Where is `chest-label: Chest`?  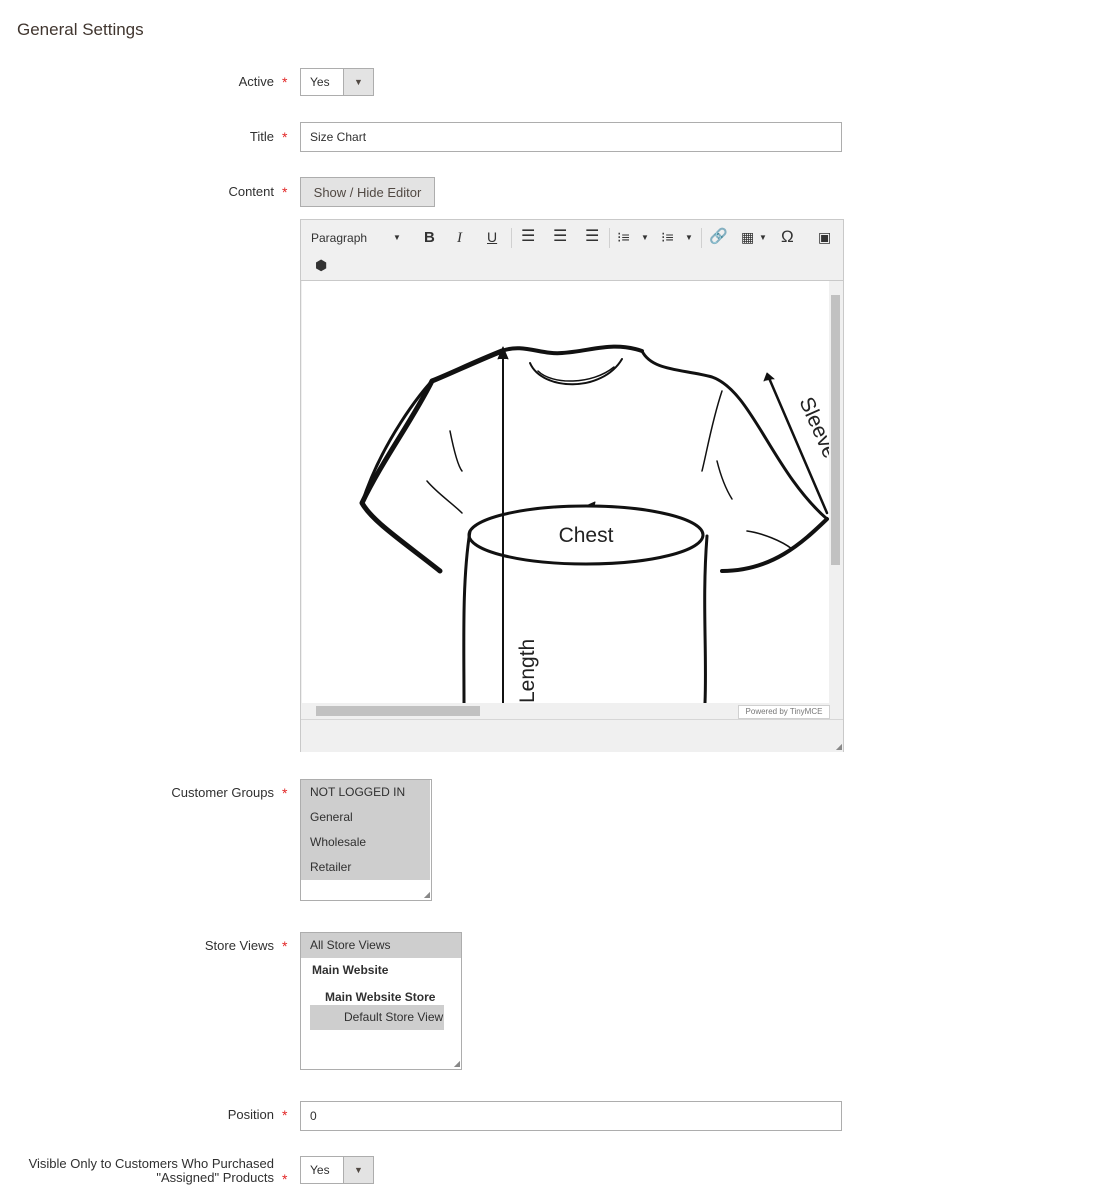
chest-label: Chest is located at coordinates (586, 535).